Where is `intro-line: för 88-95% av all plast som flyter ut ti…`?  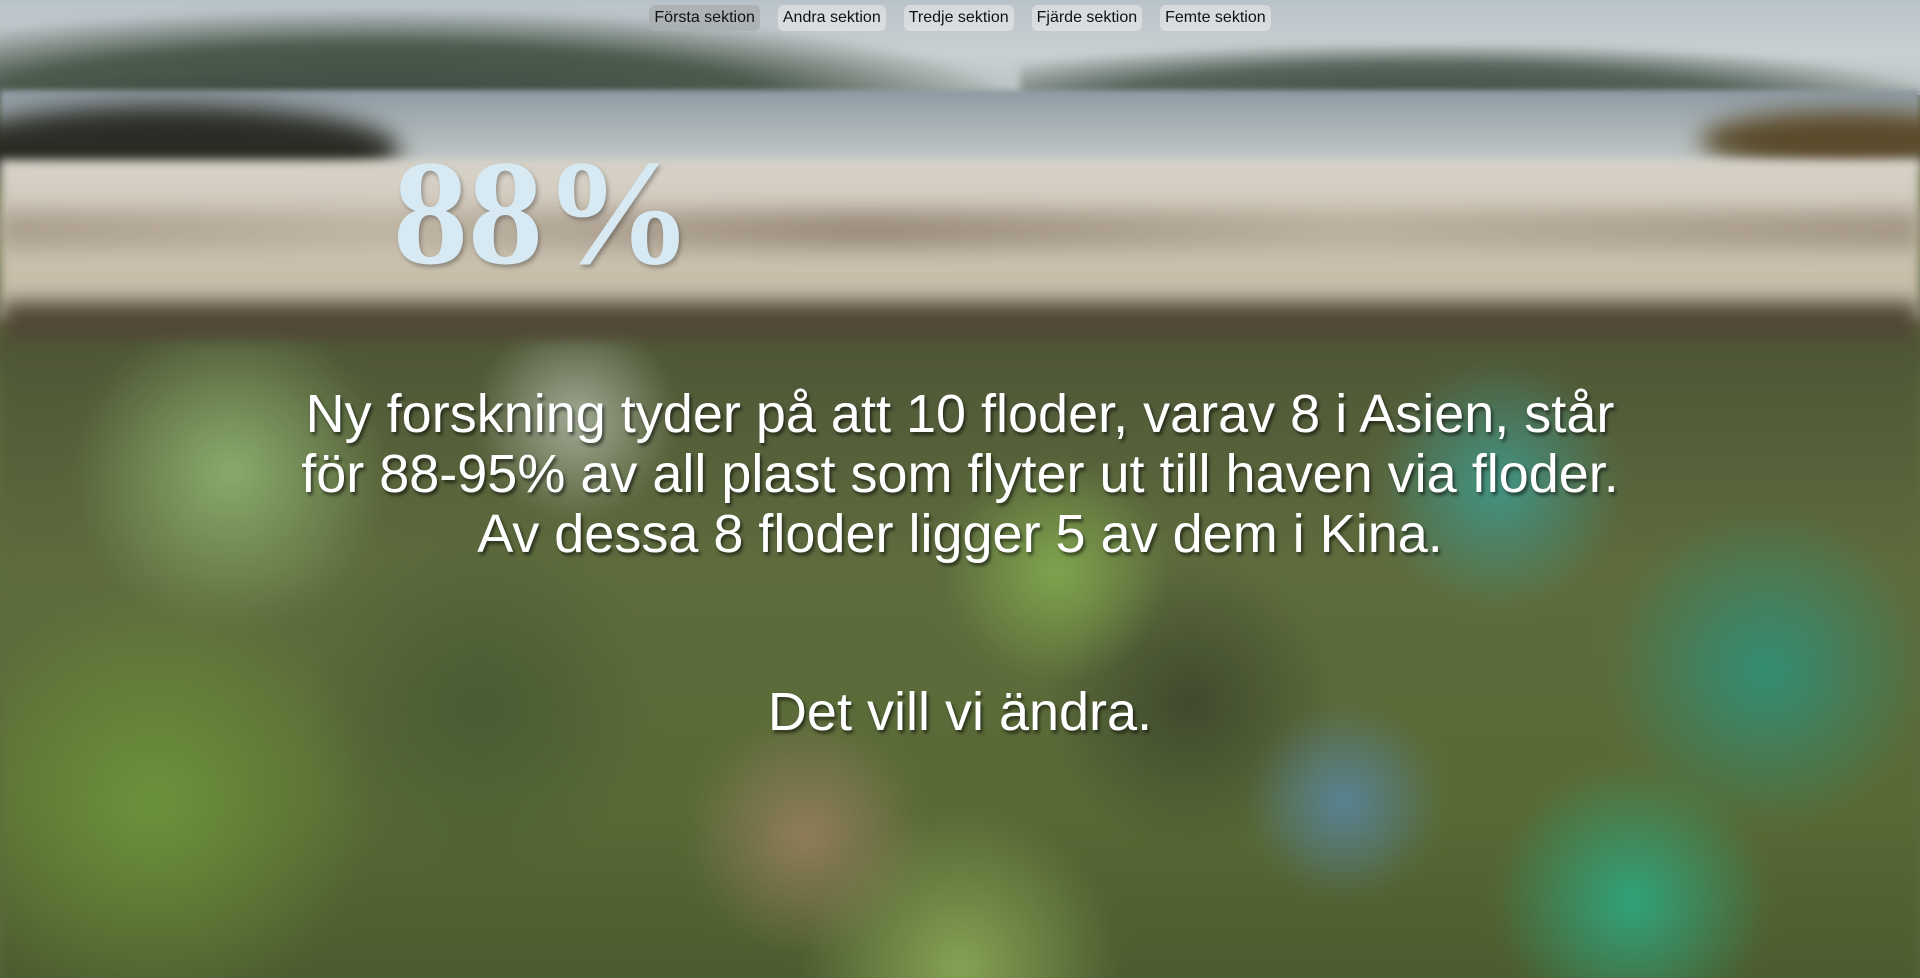 intro-line: för 88-95% av all plast som flyter ut ti… is located at coordinates (960, 474).